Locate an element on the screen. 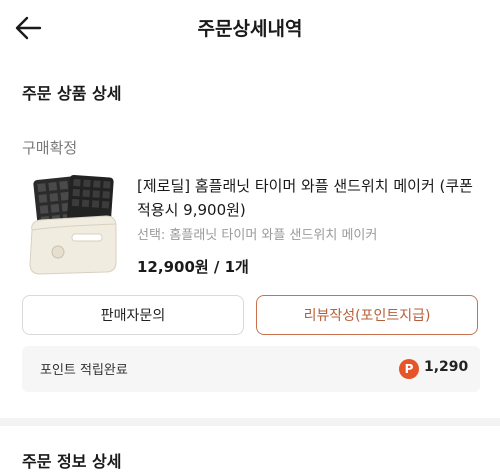 This screenshot has width=500, height=472. order-info-section-title: 주문 정보 상세 is located at coordinates (72, 461).